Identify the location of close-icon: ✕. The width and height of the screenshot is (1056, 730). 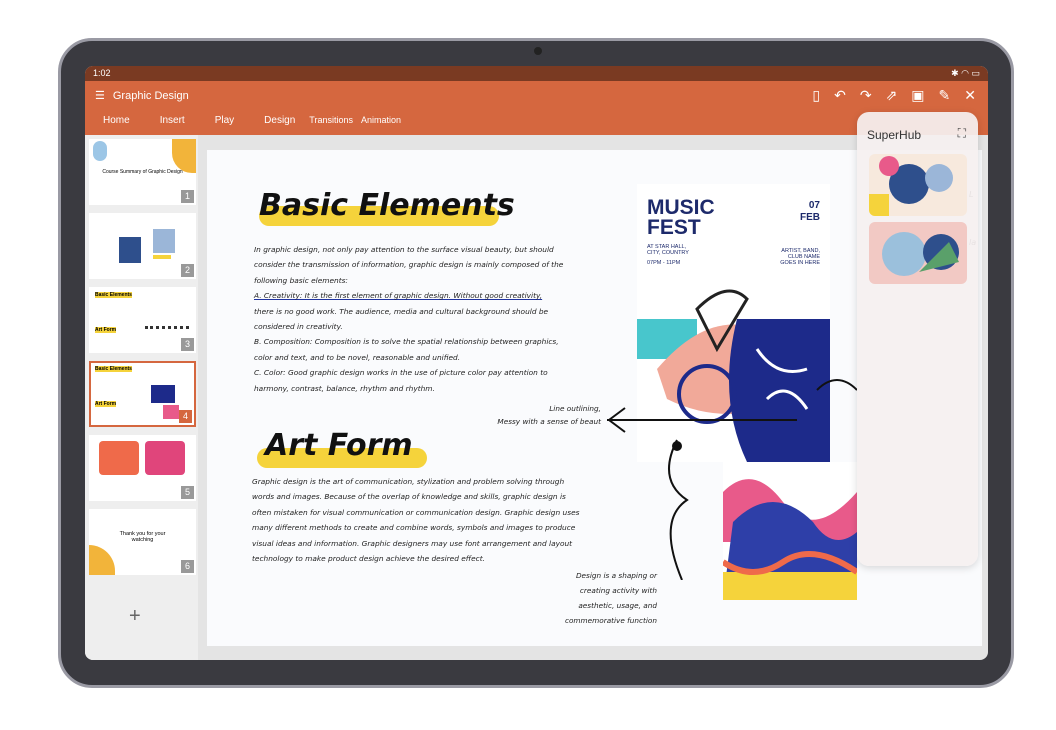
(970, 95).